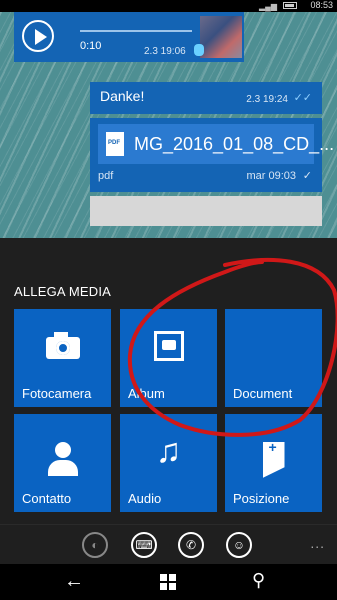 The image size is (337, 600). I want to click on tile-audio: ♫ Audio, so click(168, 463).